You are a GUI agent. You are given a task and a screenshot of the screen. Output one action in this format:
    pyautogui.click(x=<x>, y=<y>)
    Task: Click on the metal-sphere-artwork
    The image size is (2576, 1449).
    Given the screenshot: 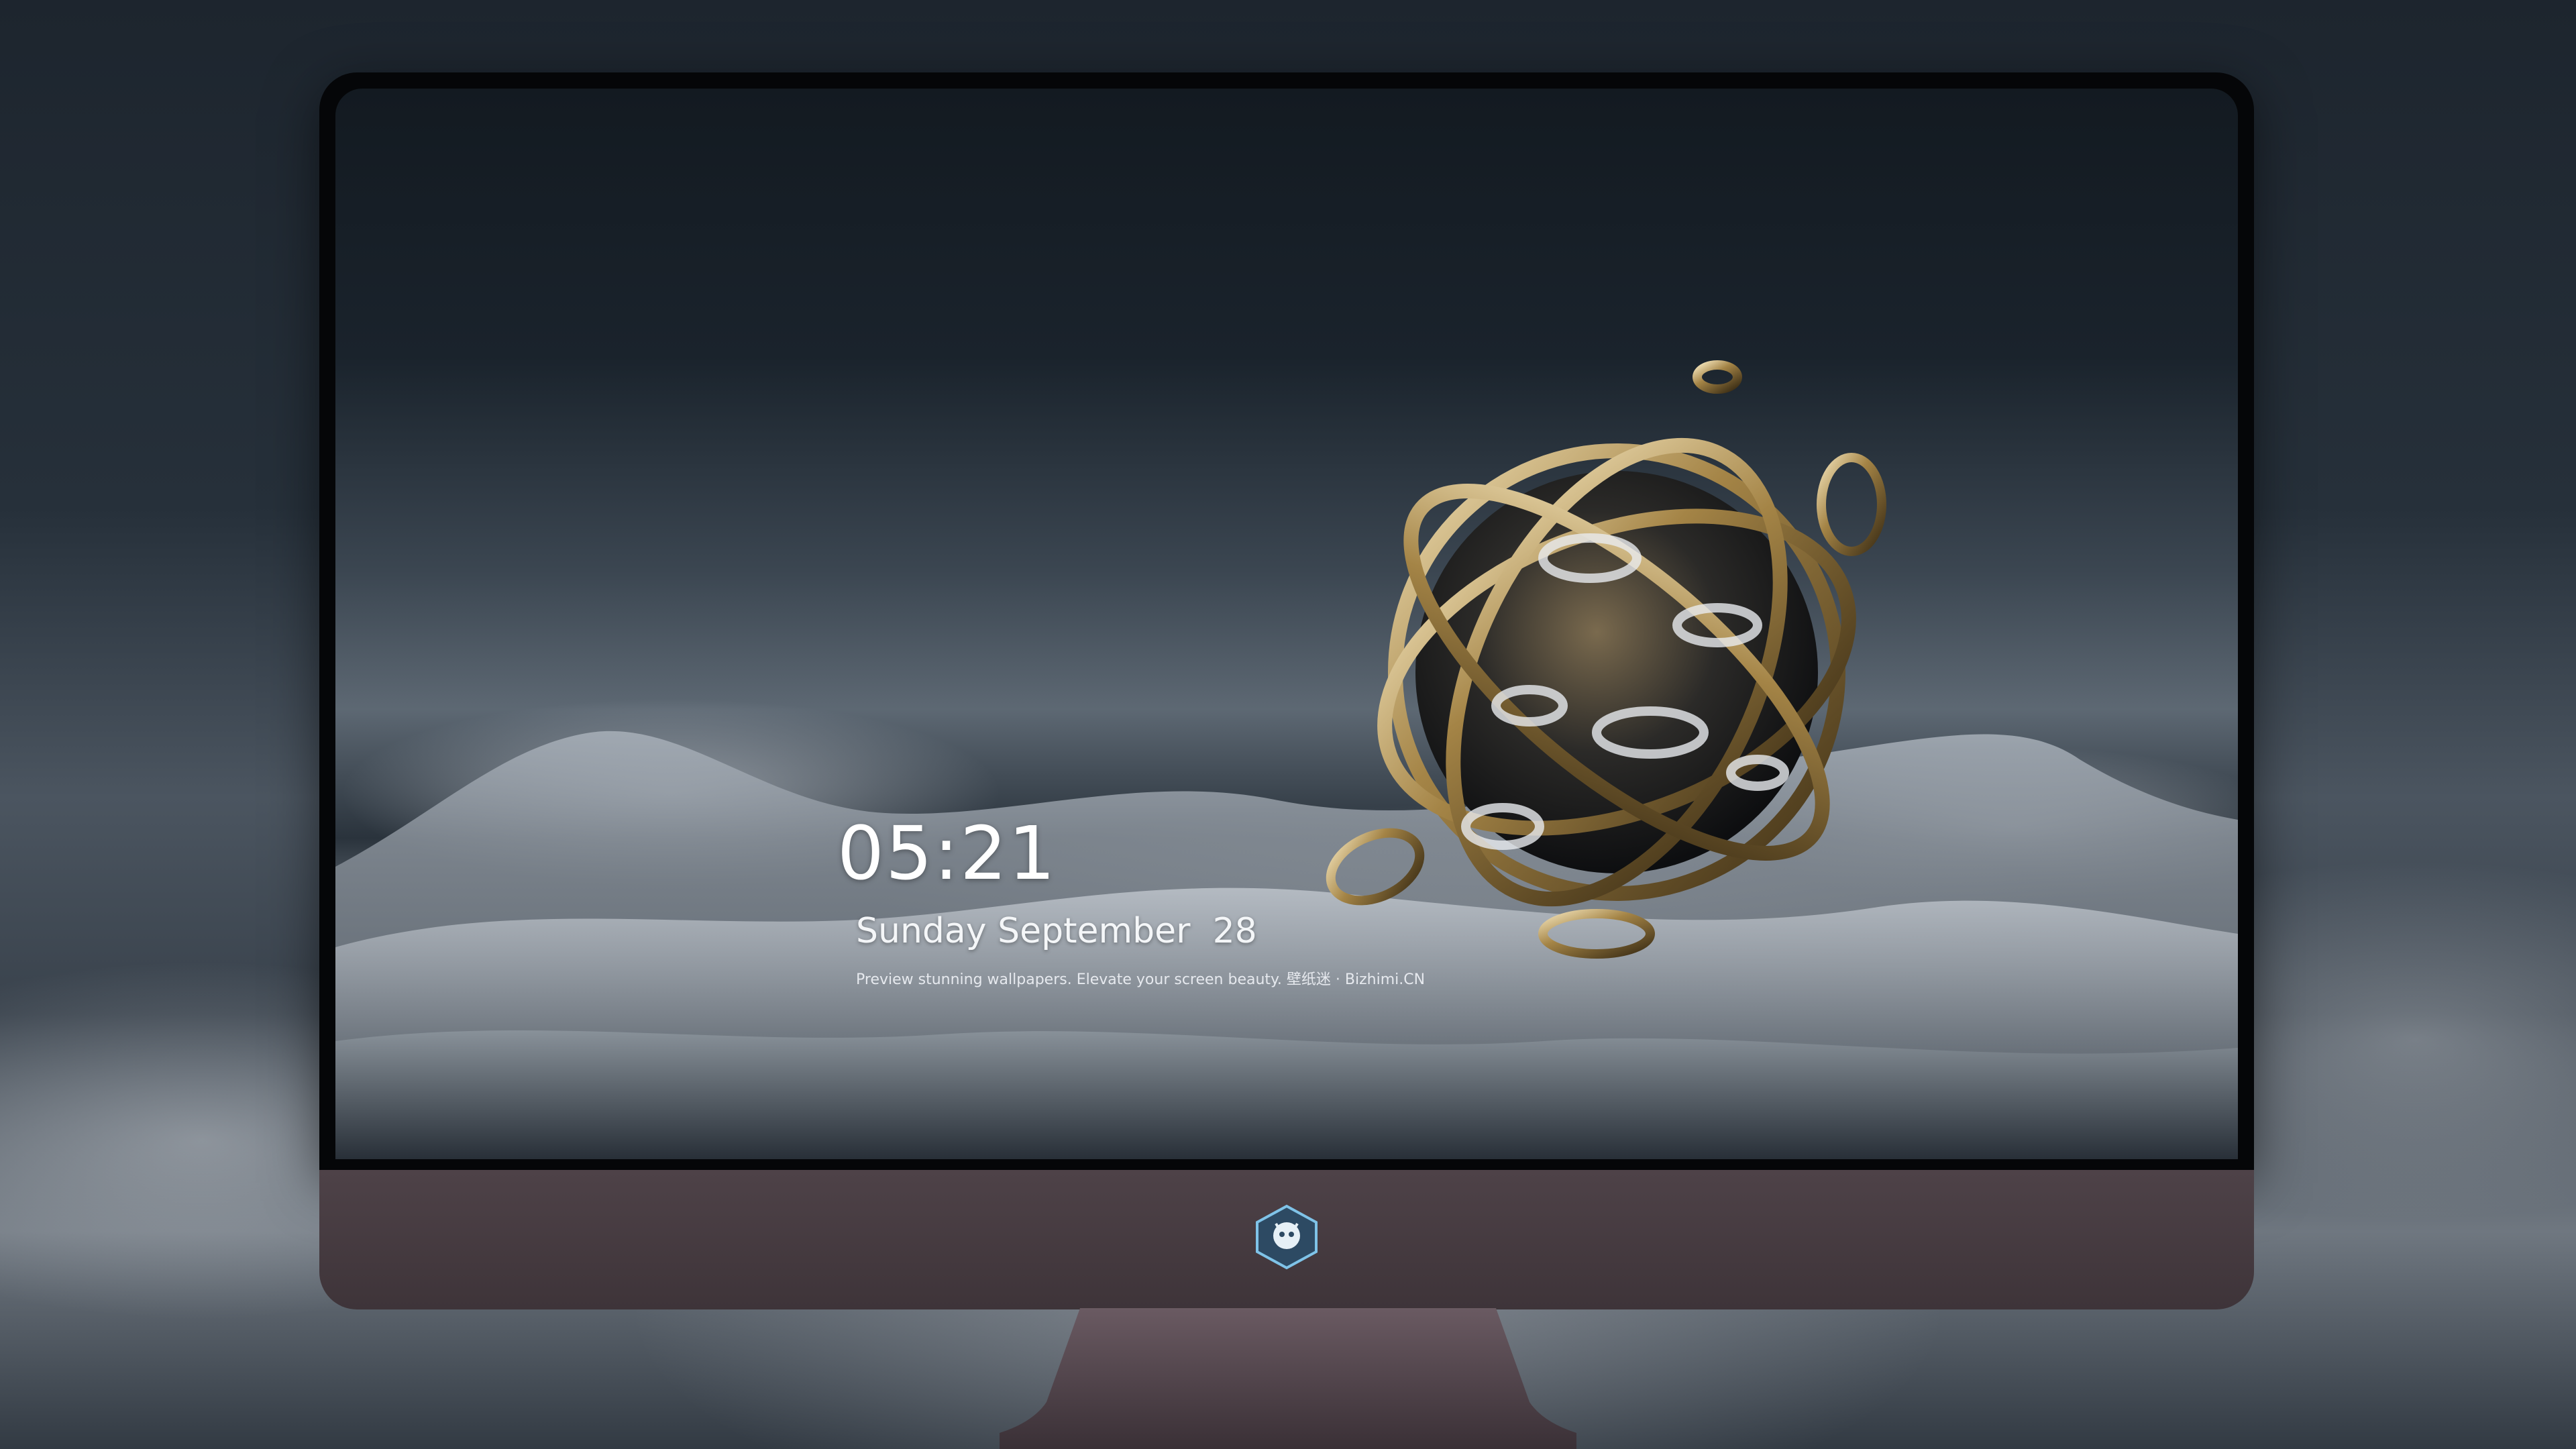 What is the action you would take?
    pyautogui.click(x=1606, y=659)
    